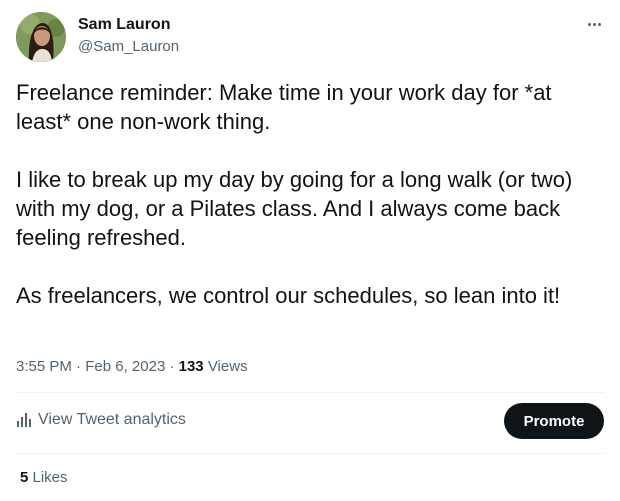 The image size is (620, 501). I want to click on view-analytics-link: View Tweet analytics, so click(101, 420).